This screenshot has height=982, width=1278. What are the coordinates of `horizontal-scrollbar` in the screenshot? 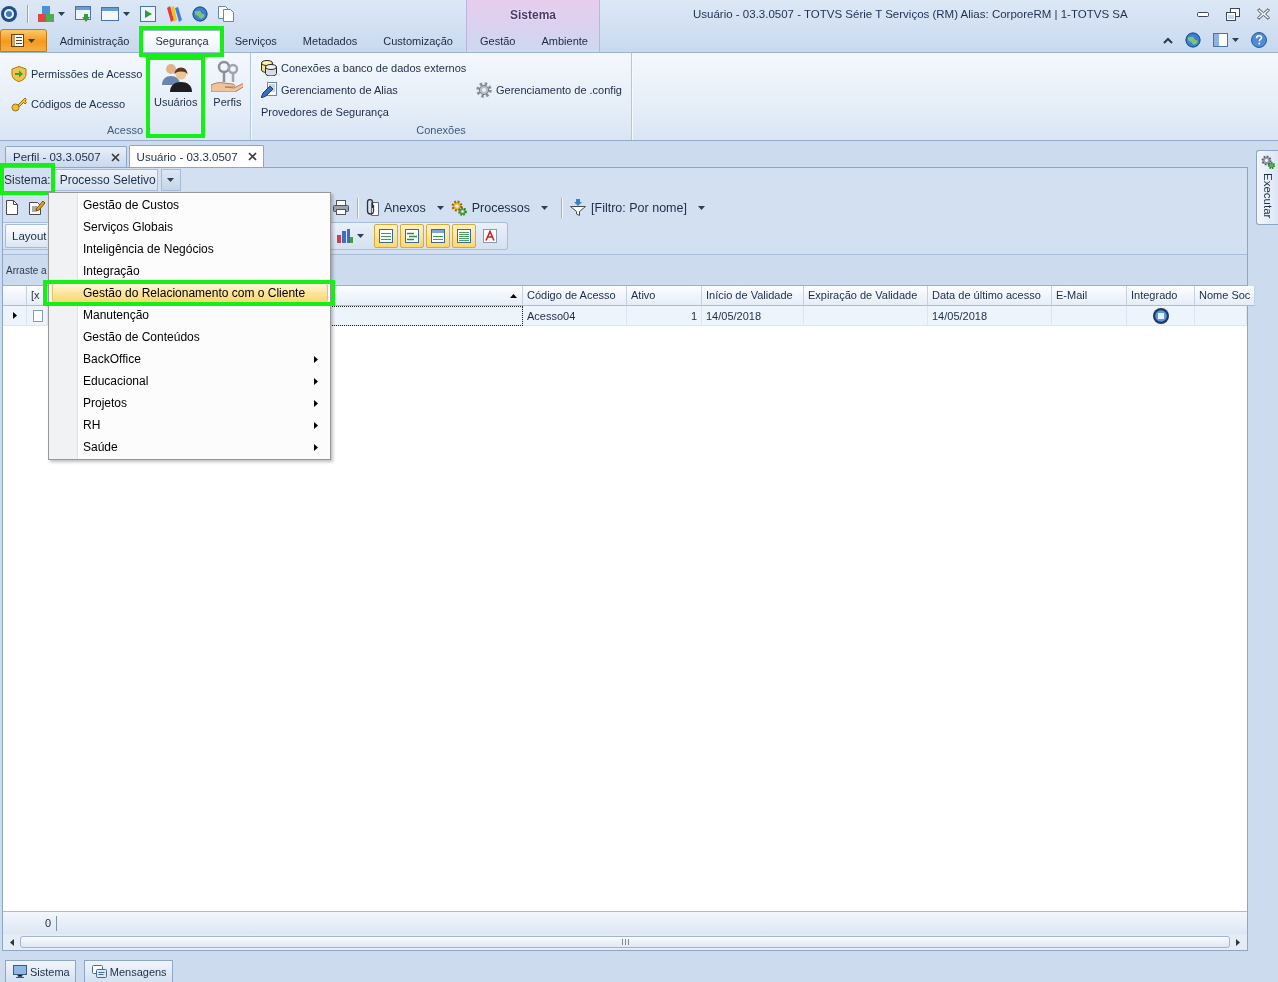 It's located at (625, 942).